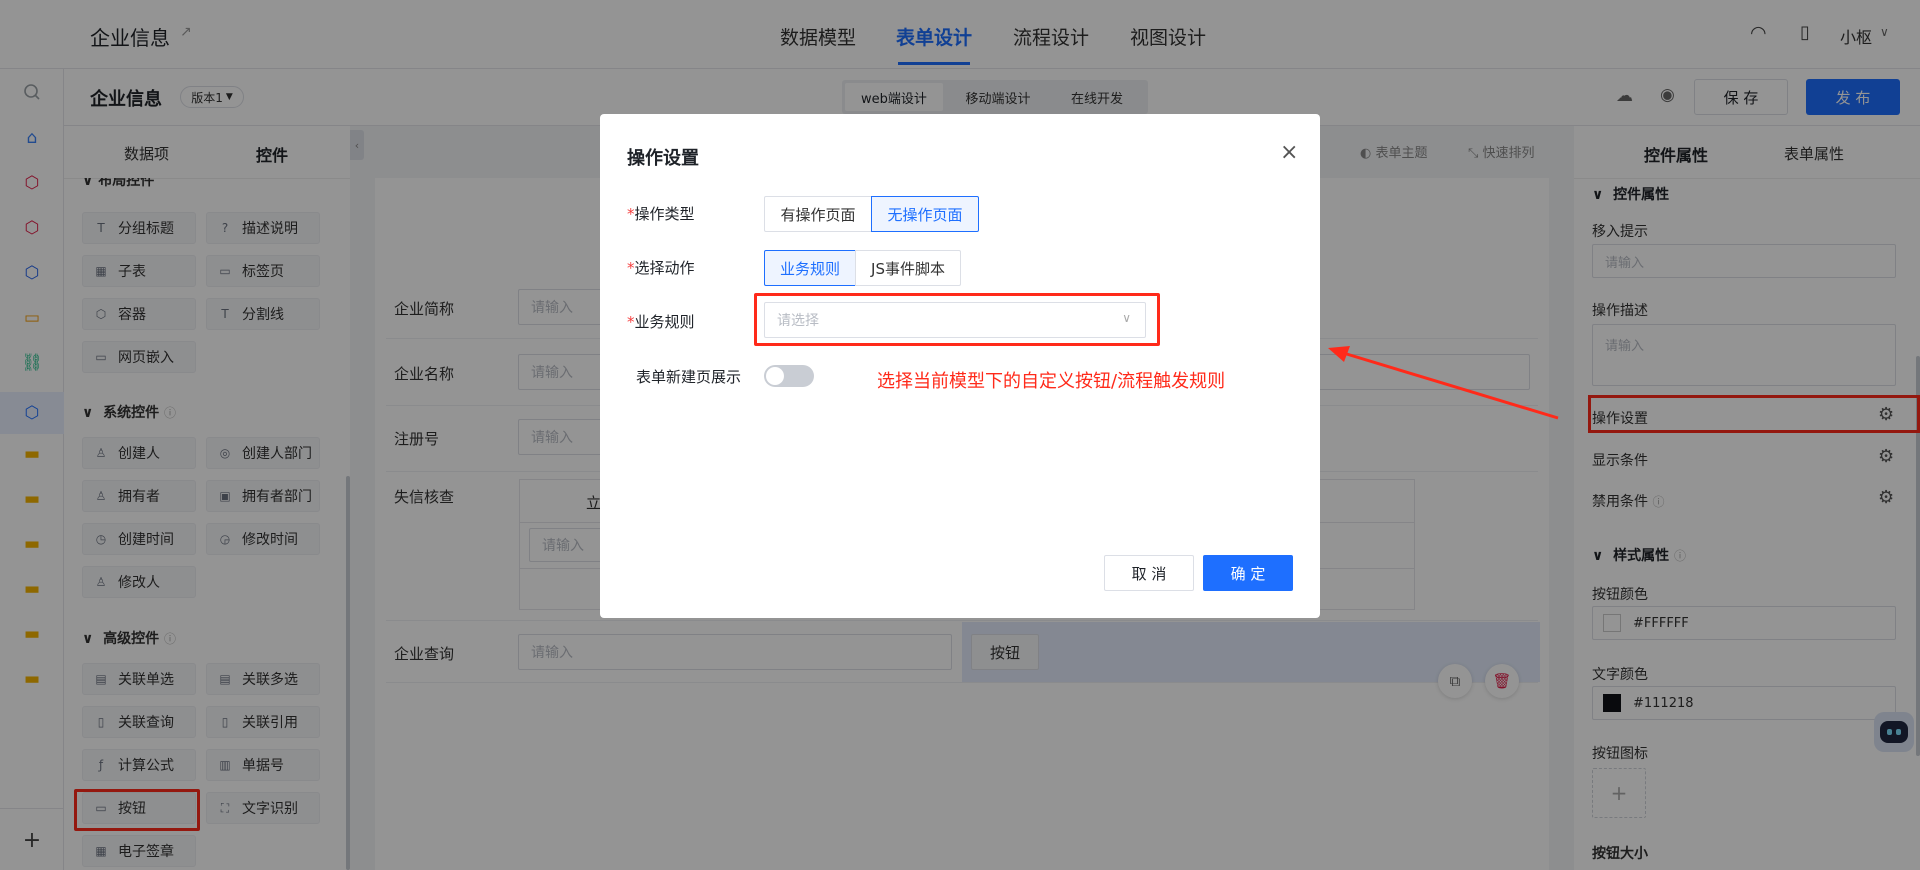 The width and height of the screenshot is (1920, 870). What do you see at coordinates (818, 214) in the screenshot?
I see `op-type-with-page: 有操作页面` at bounding box center [818, 214].